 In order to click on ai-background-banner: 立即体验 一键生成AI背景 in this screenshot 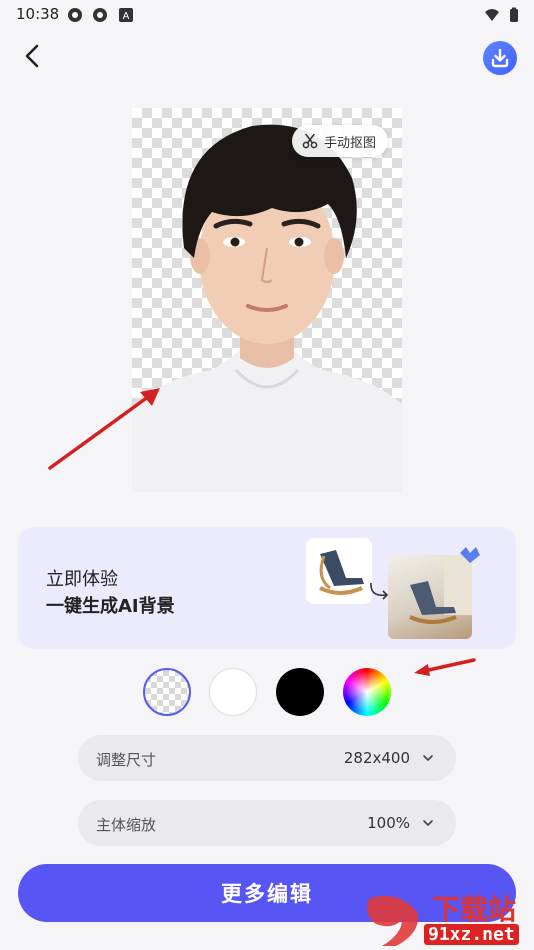, I will do `click(267, 588)`.